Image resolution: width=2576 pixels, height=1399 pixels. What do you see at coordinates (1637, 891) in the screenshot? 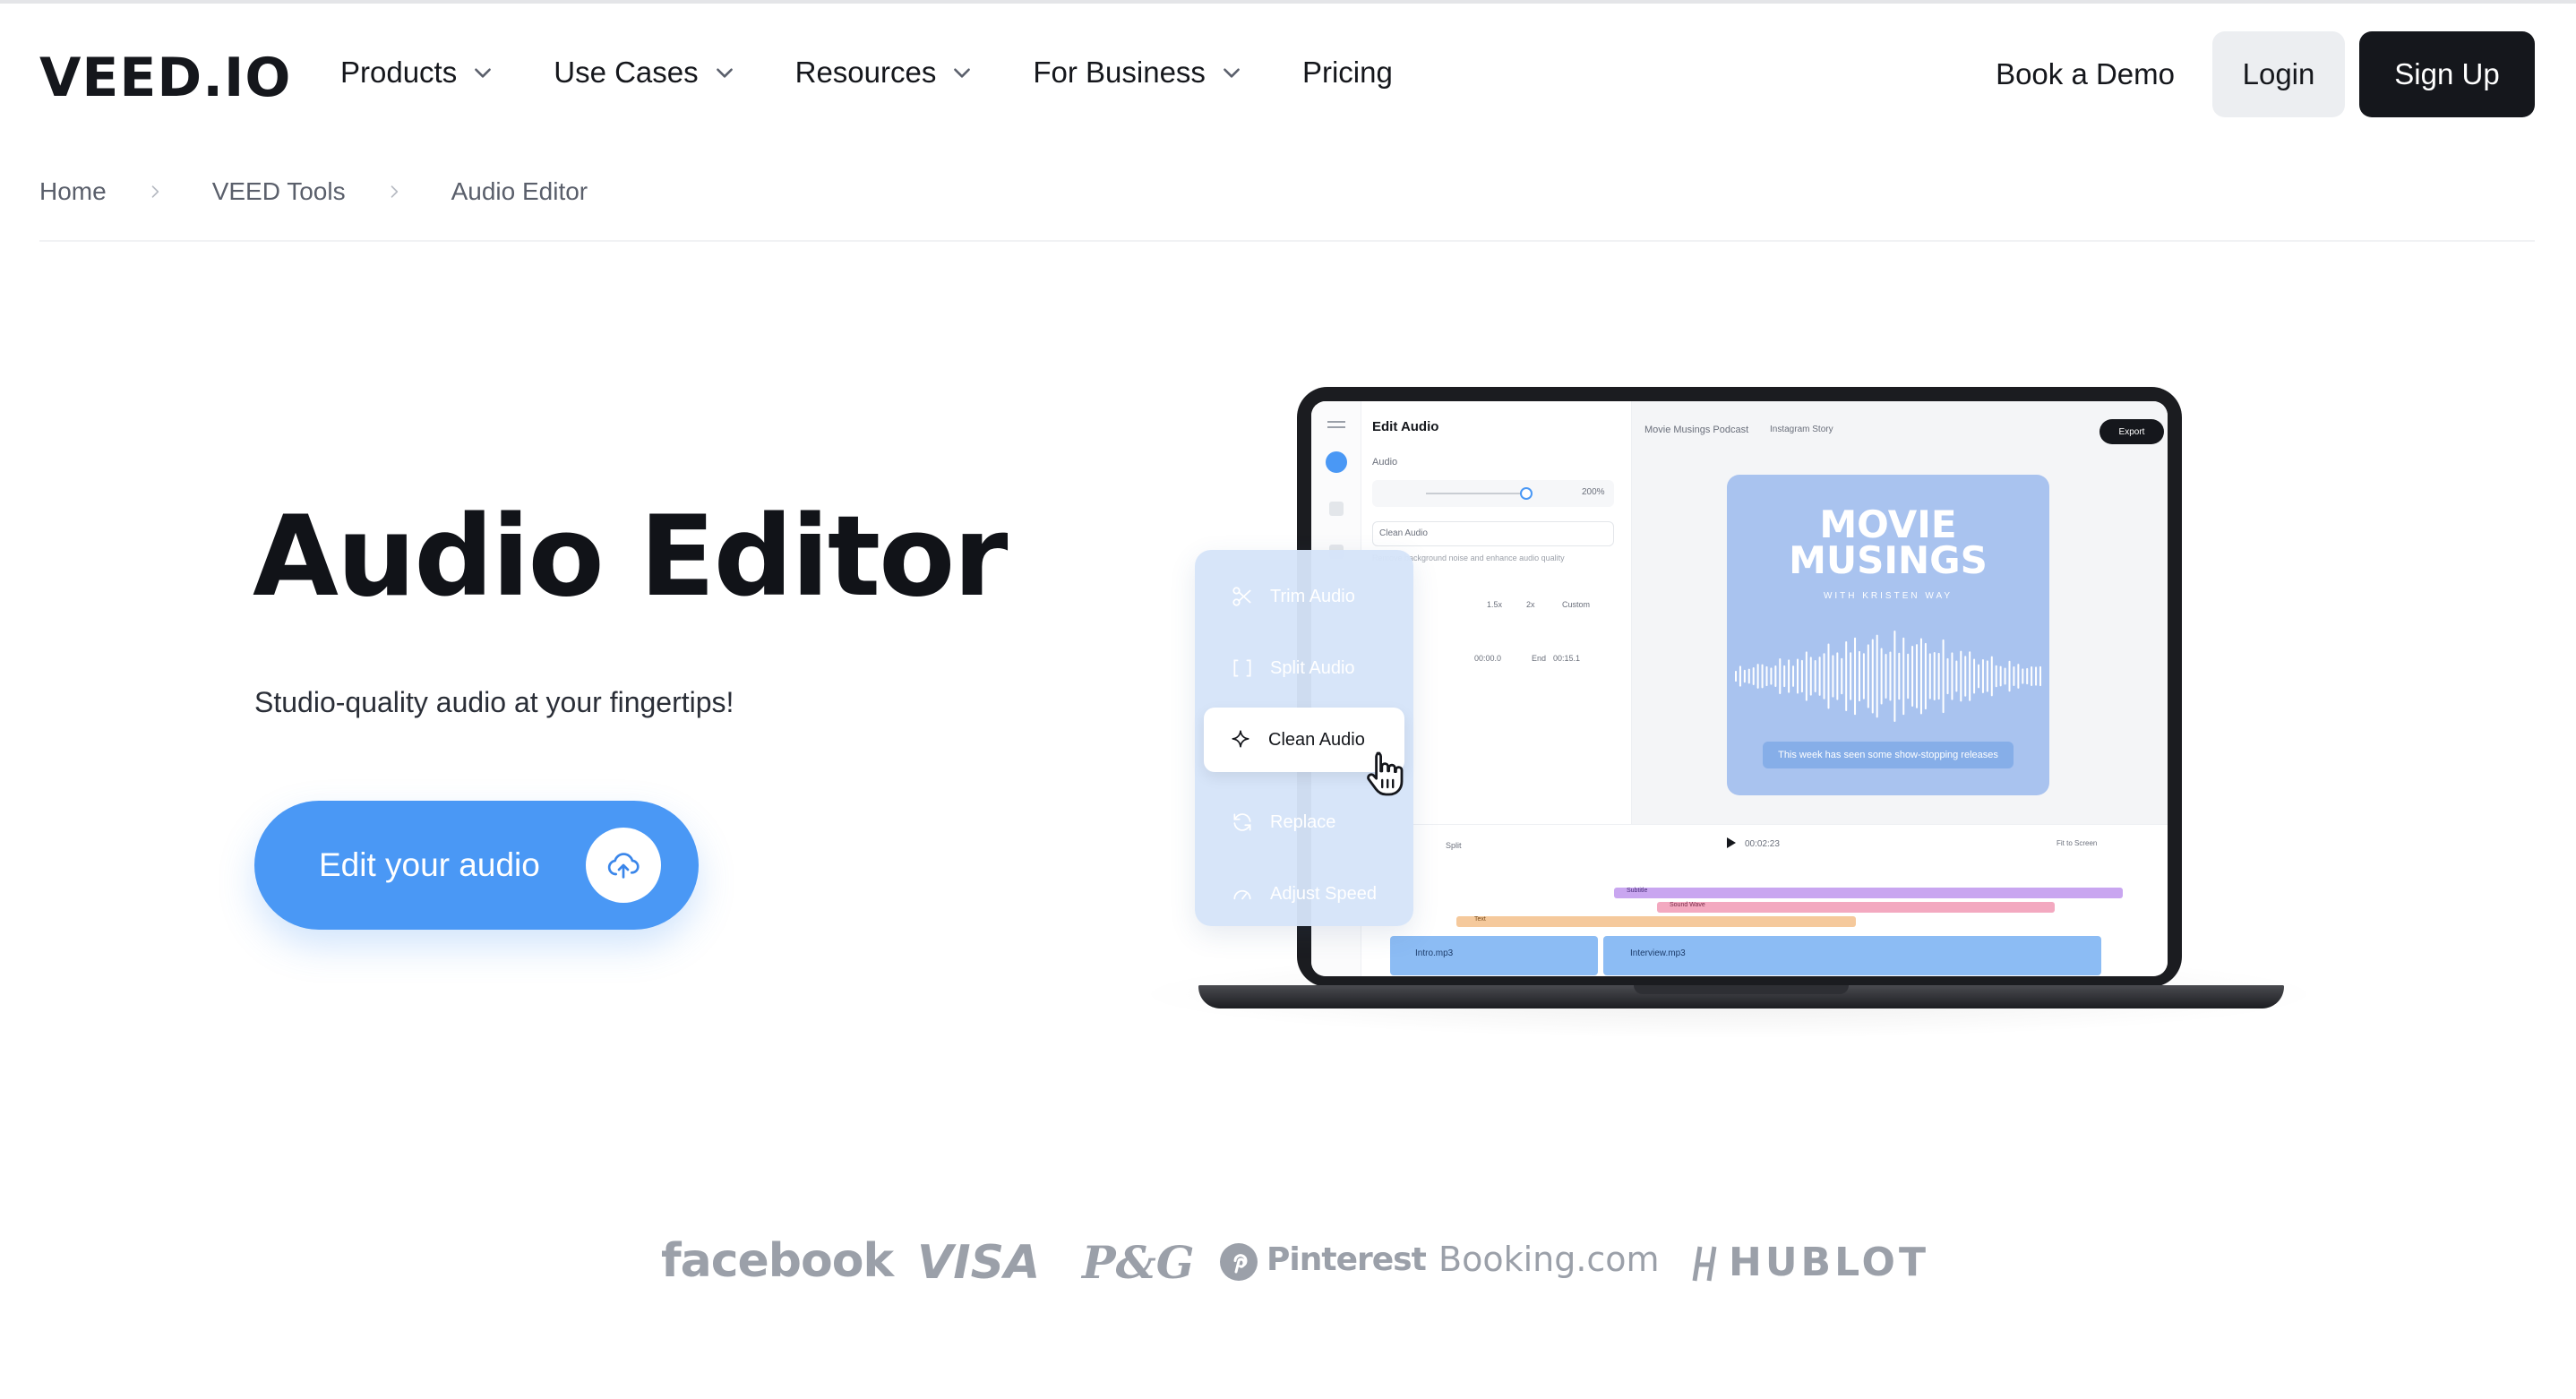
I see `track-subtitle-label: Subtitle` at bounding box center [1637, 891].